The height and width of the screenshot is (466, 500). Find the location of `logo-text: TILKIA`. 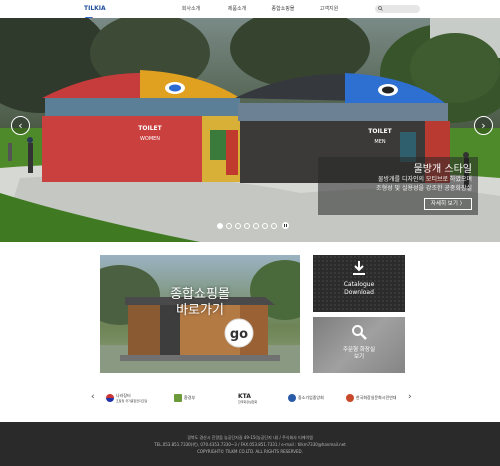

logo-text: TILKIA is located at coordinates (95, 8).